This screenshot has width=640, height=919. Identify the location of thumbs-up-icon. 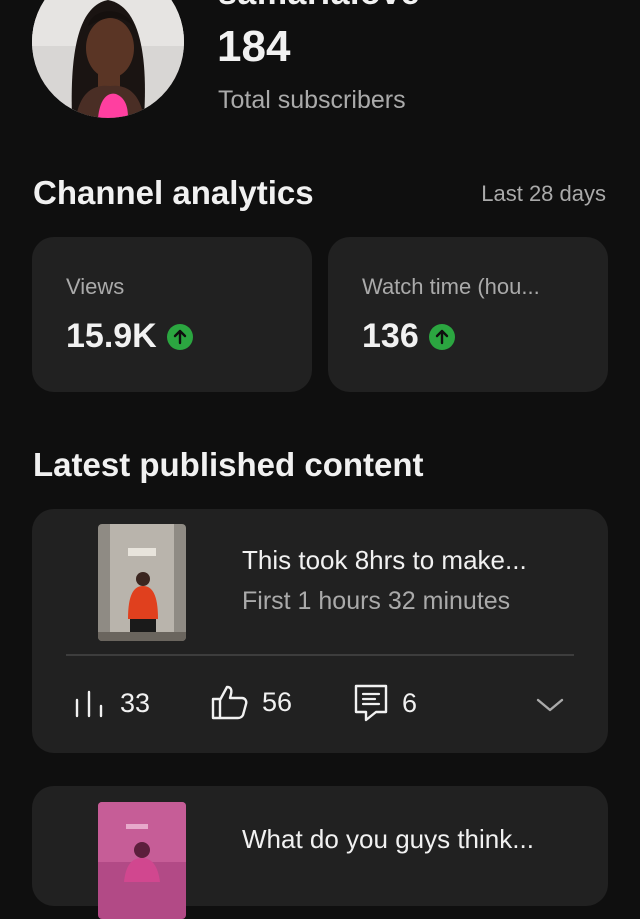
(229, 702).